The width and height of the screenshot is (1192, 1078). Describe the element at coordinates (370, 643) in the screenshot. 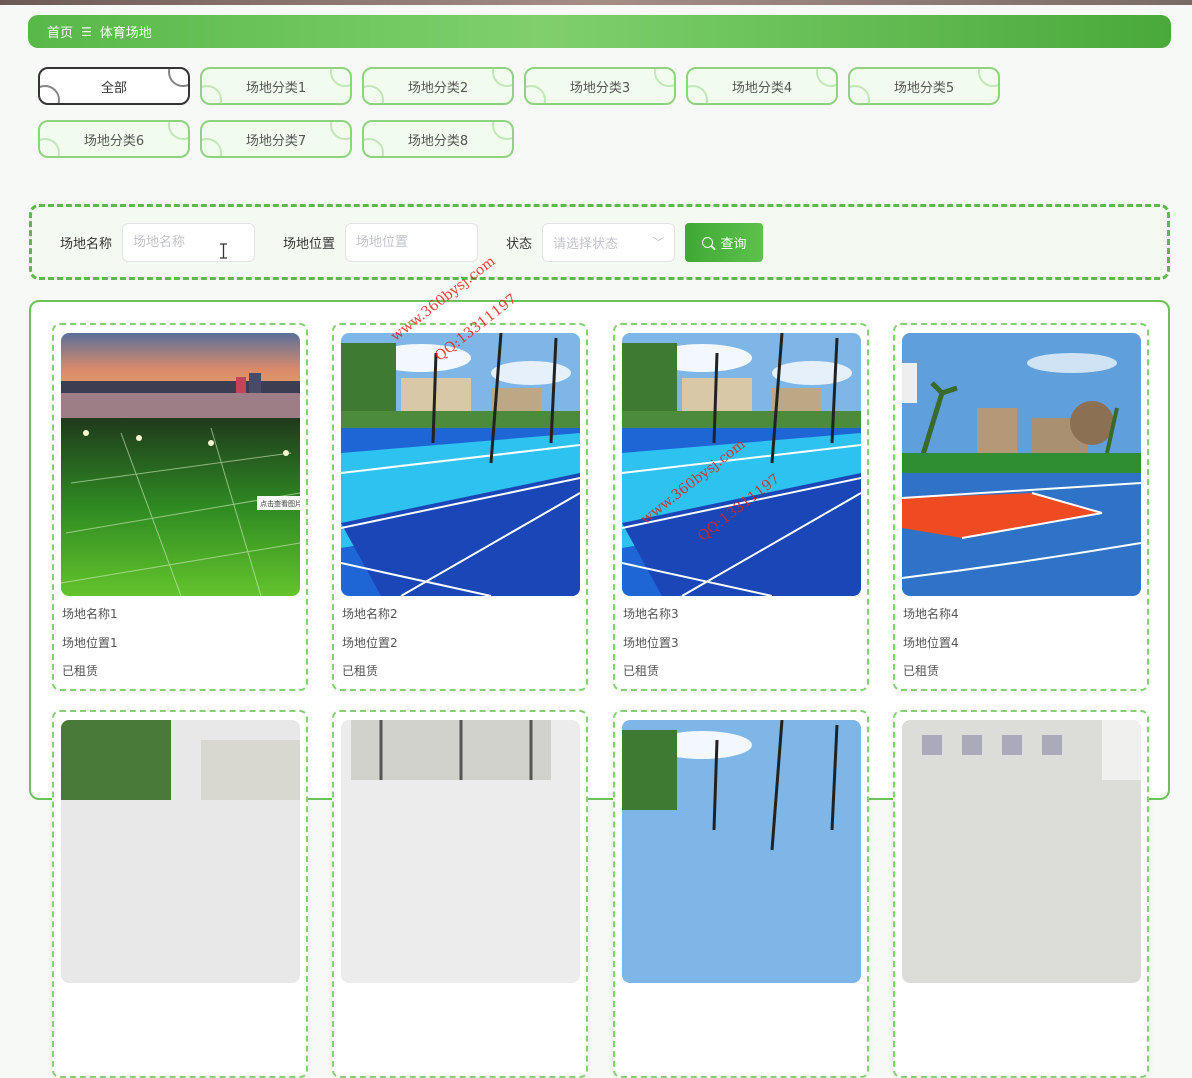

I see `venue-location: 场地位置2` at that location.